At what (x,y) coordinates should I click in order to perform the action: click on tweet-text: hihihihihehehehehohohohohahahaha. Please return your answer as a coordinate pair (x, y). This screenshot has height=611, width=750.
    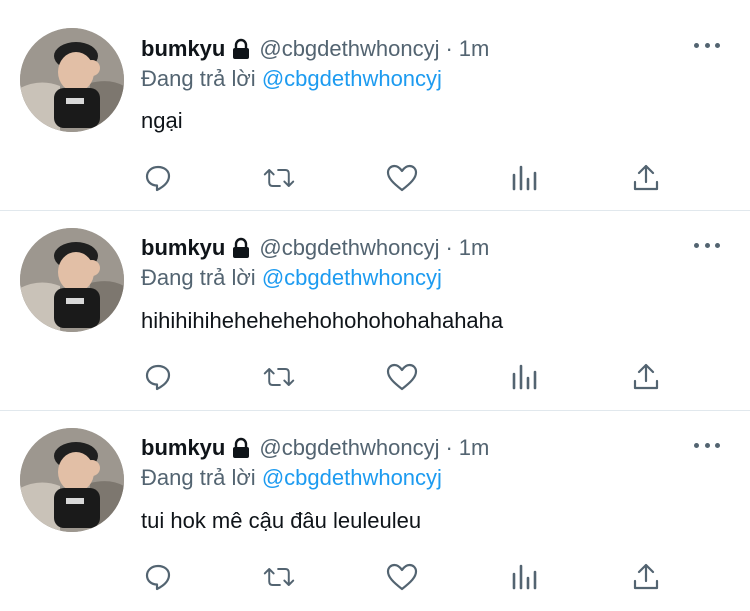
    Looking at the image, I should click on (322, 320).